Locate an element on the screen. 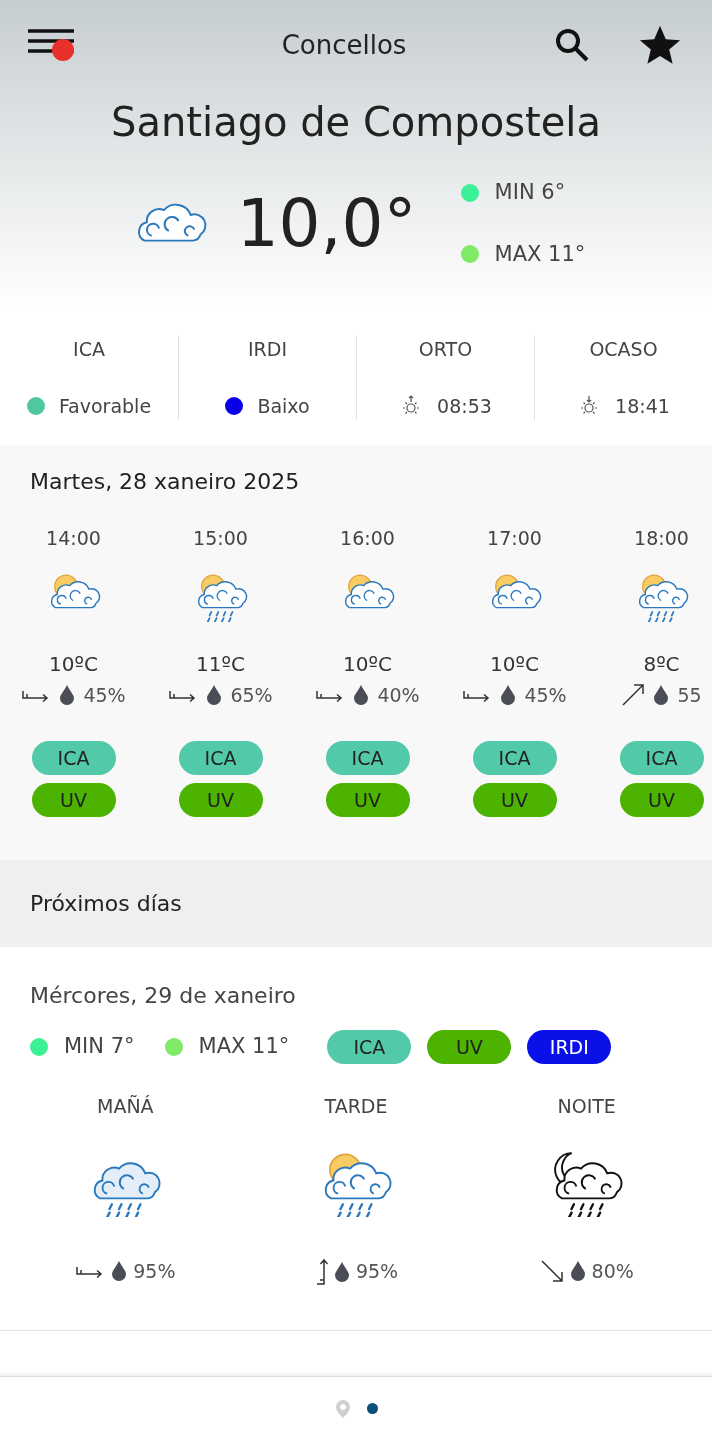 The height and width of the screenshot is (1440, 712). screen-title: Concellos is located at coordinates (344, 45).